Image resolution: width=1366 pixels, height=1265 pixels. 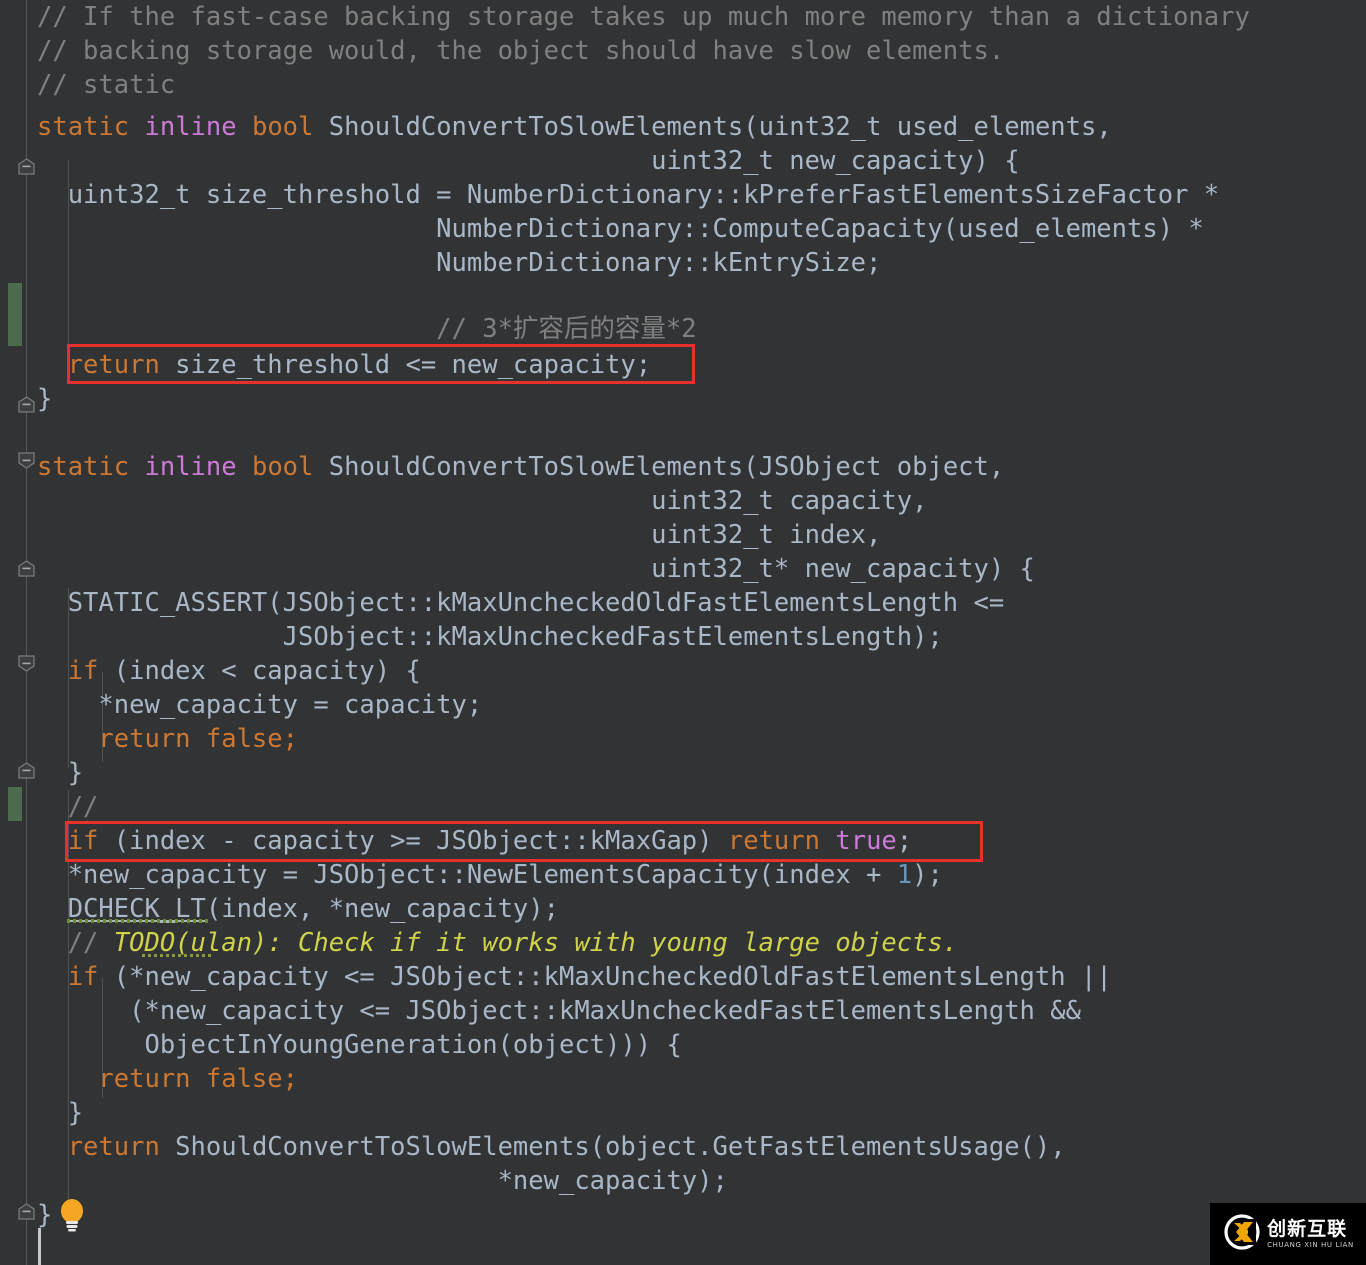 What do you see at coordinates (26, 632) in the screenshot?
I see `gutter-divider-line` at bounding box center [26, 632].